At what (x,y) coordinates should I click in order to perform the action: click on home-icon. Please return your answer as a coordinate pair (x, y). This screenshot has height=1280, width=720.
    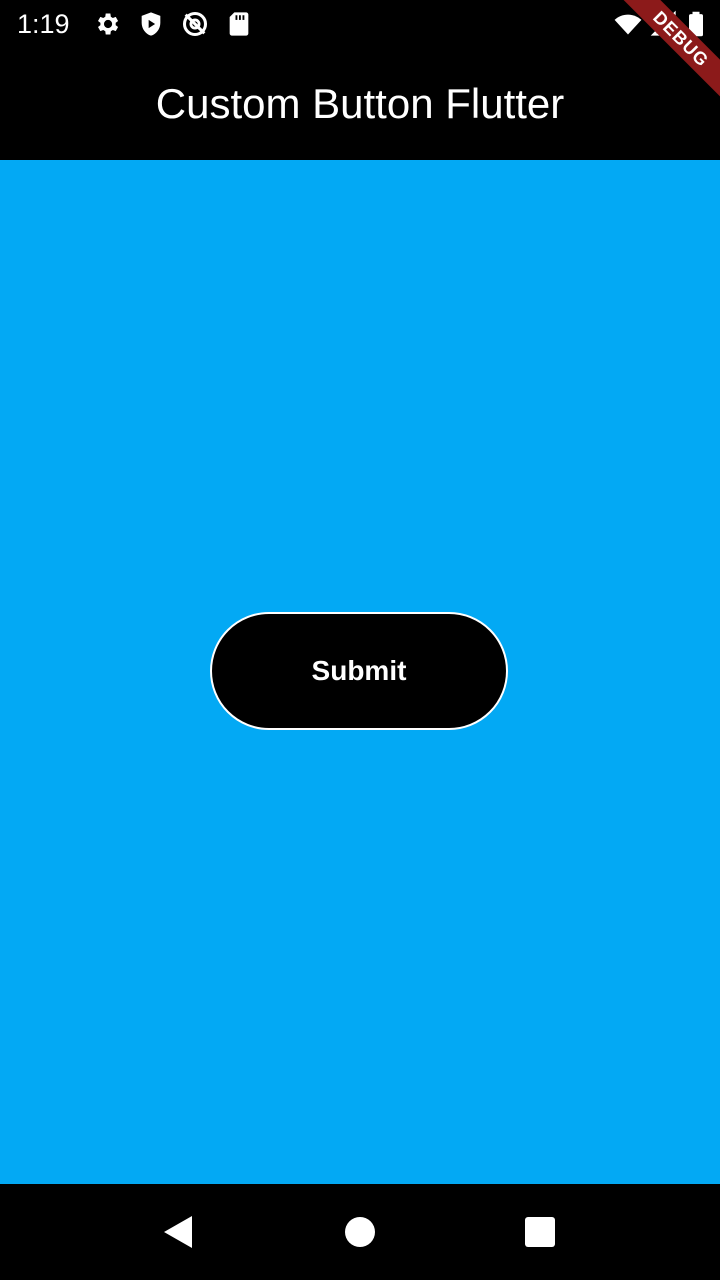
    Looking at the image, I should click on (360, 1232).